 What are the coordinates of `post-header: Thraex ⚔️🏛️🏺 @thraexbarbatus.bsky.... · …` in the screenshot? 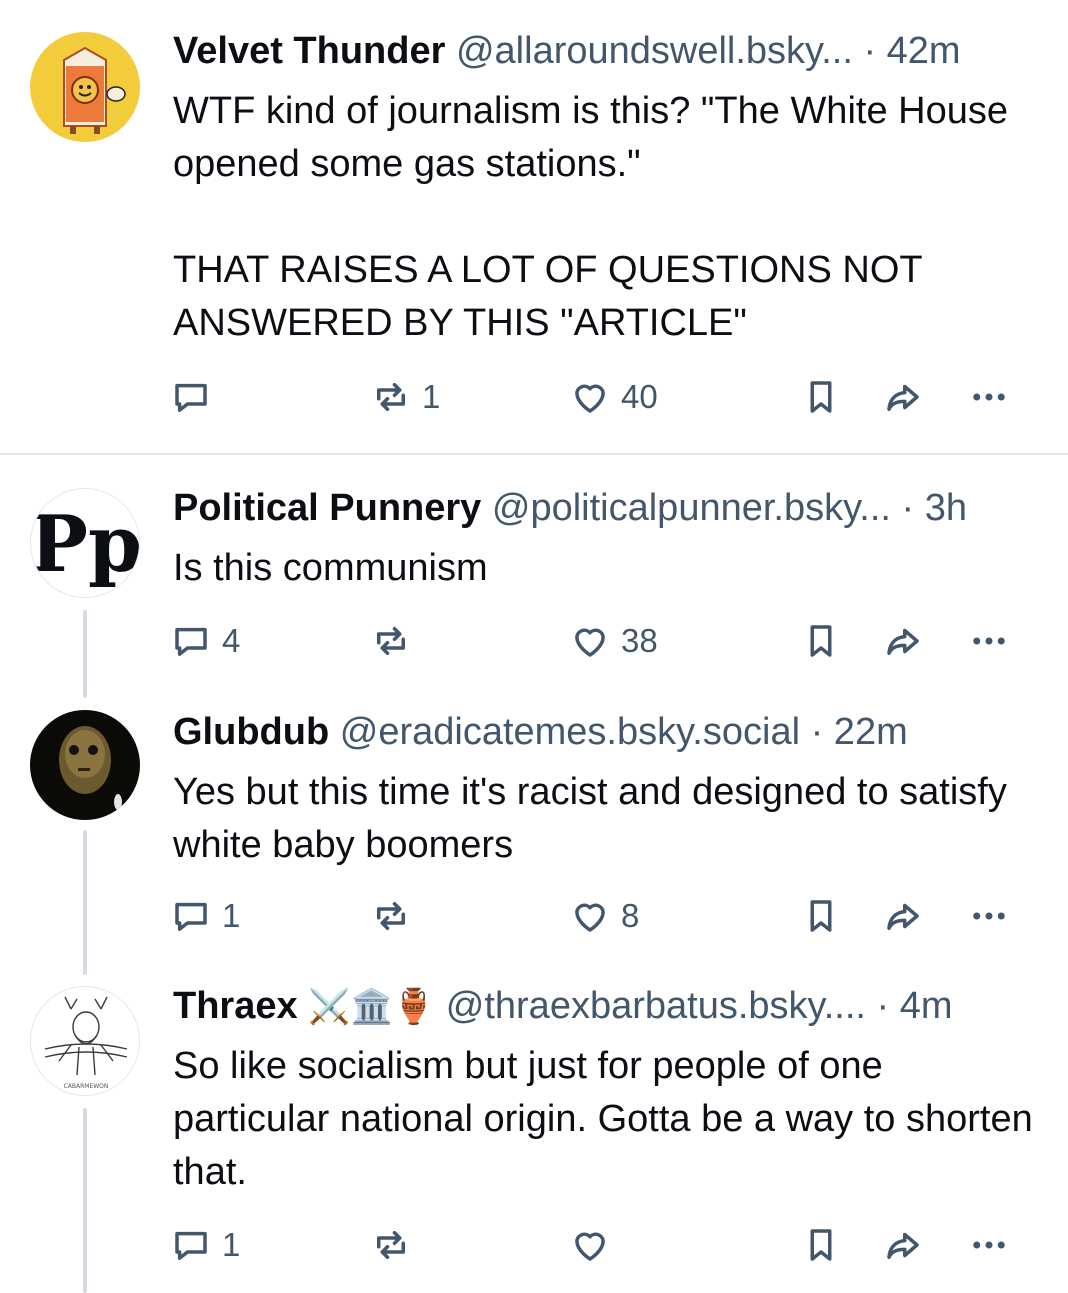 It's located at (598, 1006).